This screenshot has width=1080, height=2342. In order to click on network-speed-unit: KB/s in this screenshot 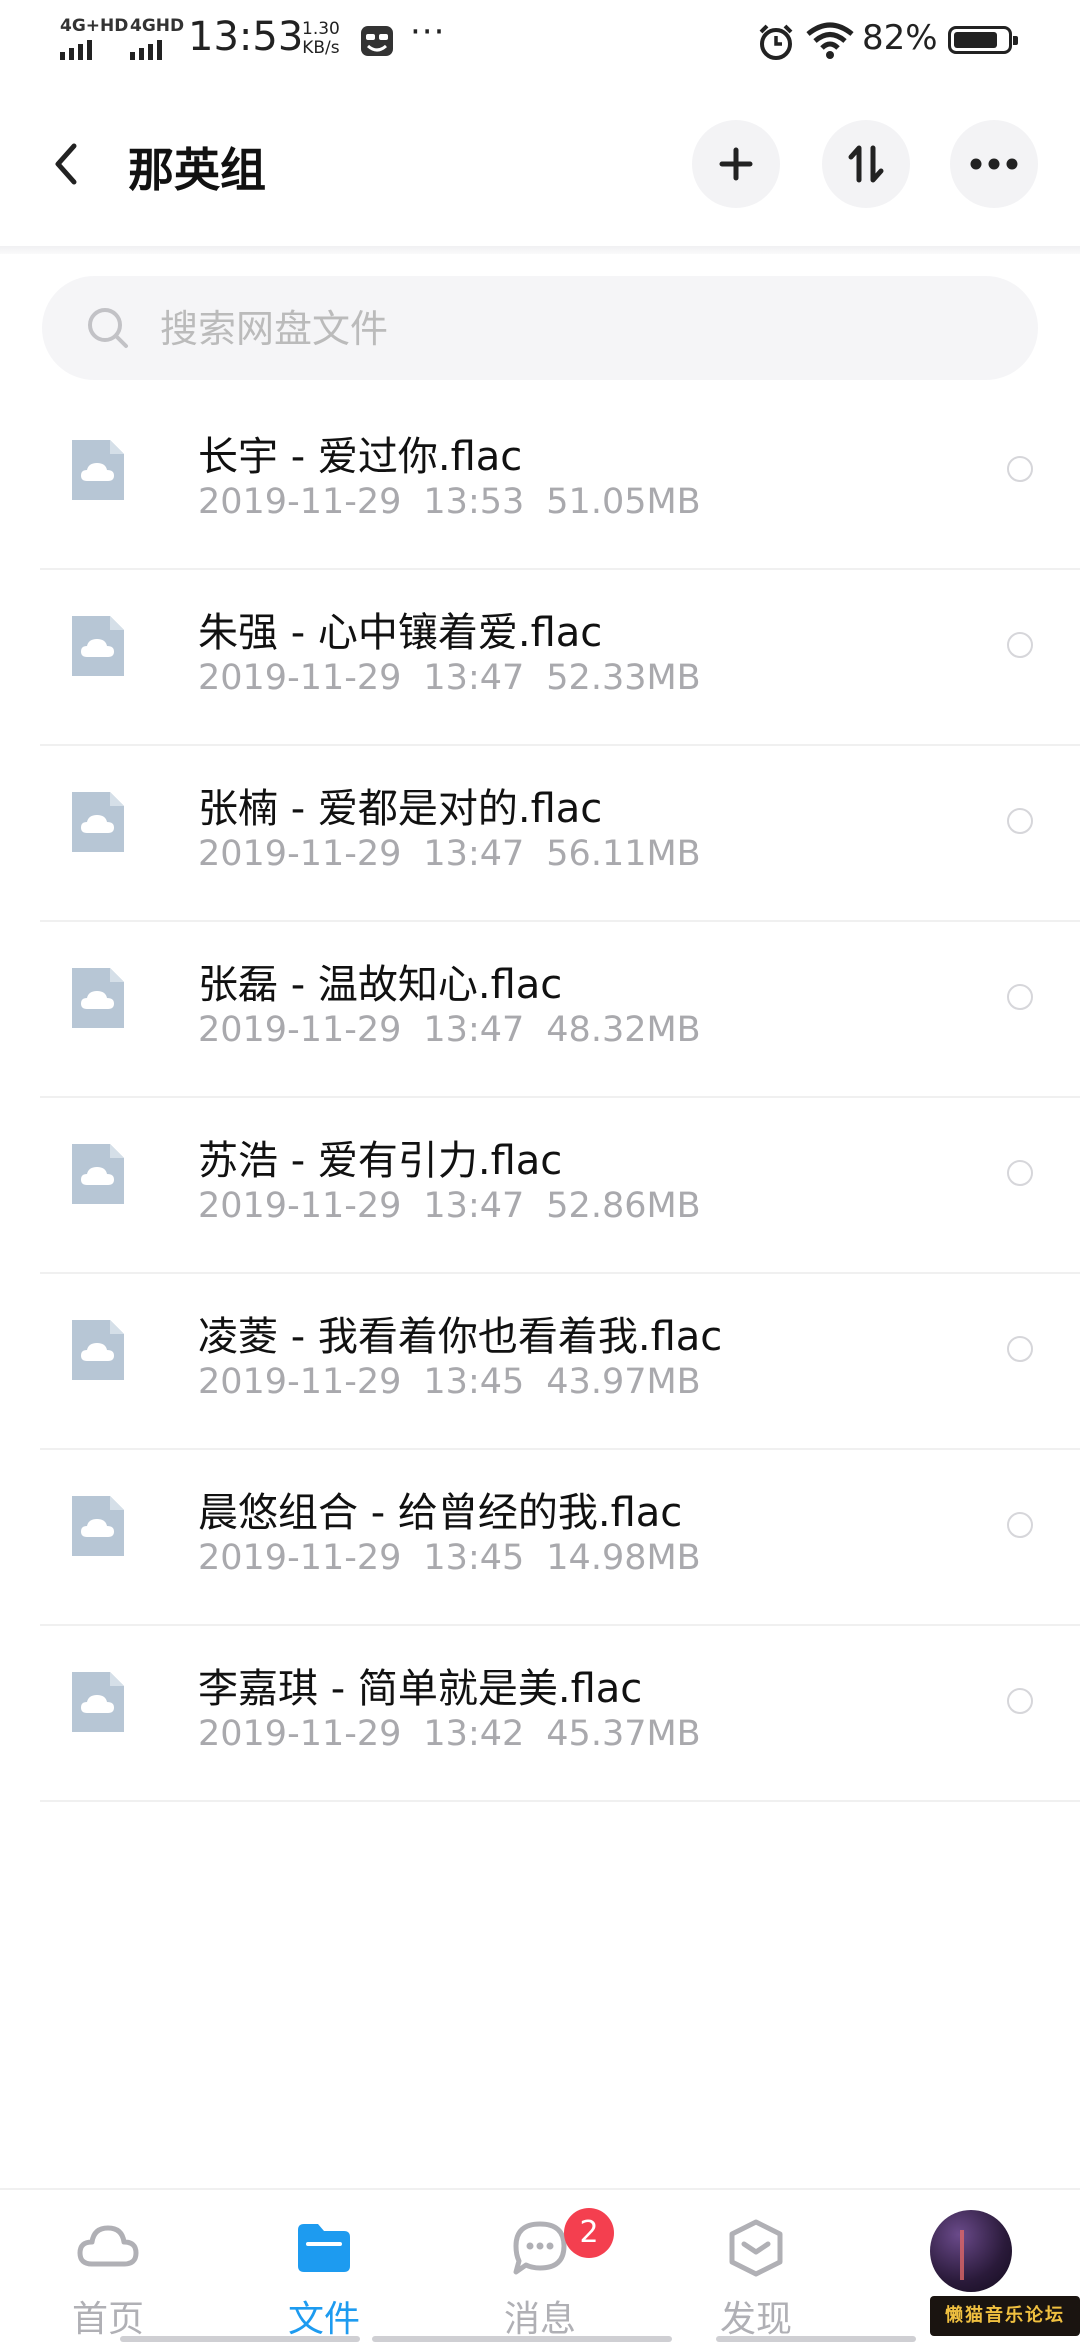, I will do `click(321, 48)`.